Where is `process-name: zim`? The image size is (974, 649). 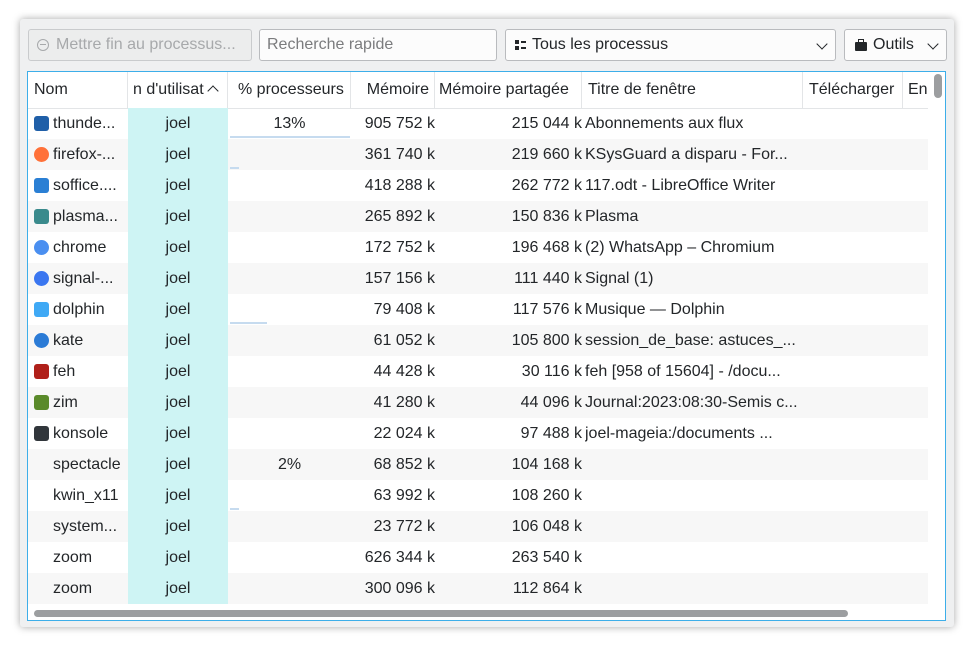 process-name: zim is located at coordinates (65, 402).